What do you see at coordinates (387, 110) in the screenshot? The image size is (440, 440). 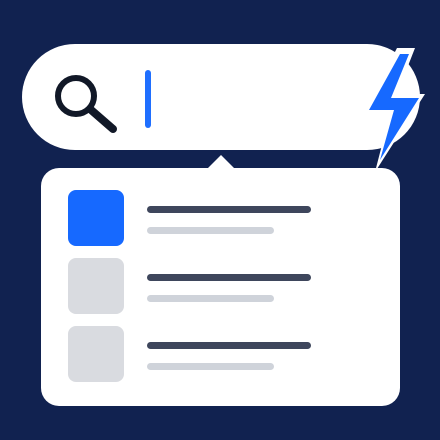 I see `lightning-bolt-icon` at bounding box center [387, 110].